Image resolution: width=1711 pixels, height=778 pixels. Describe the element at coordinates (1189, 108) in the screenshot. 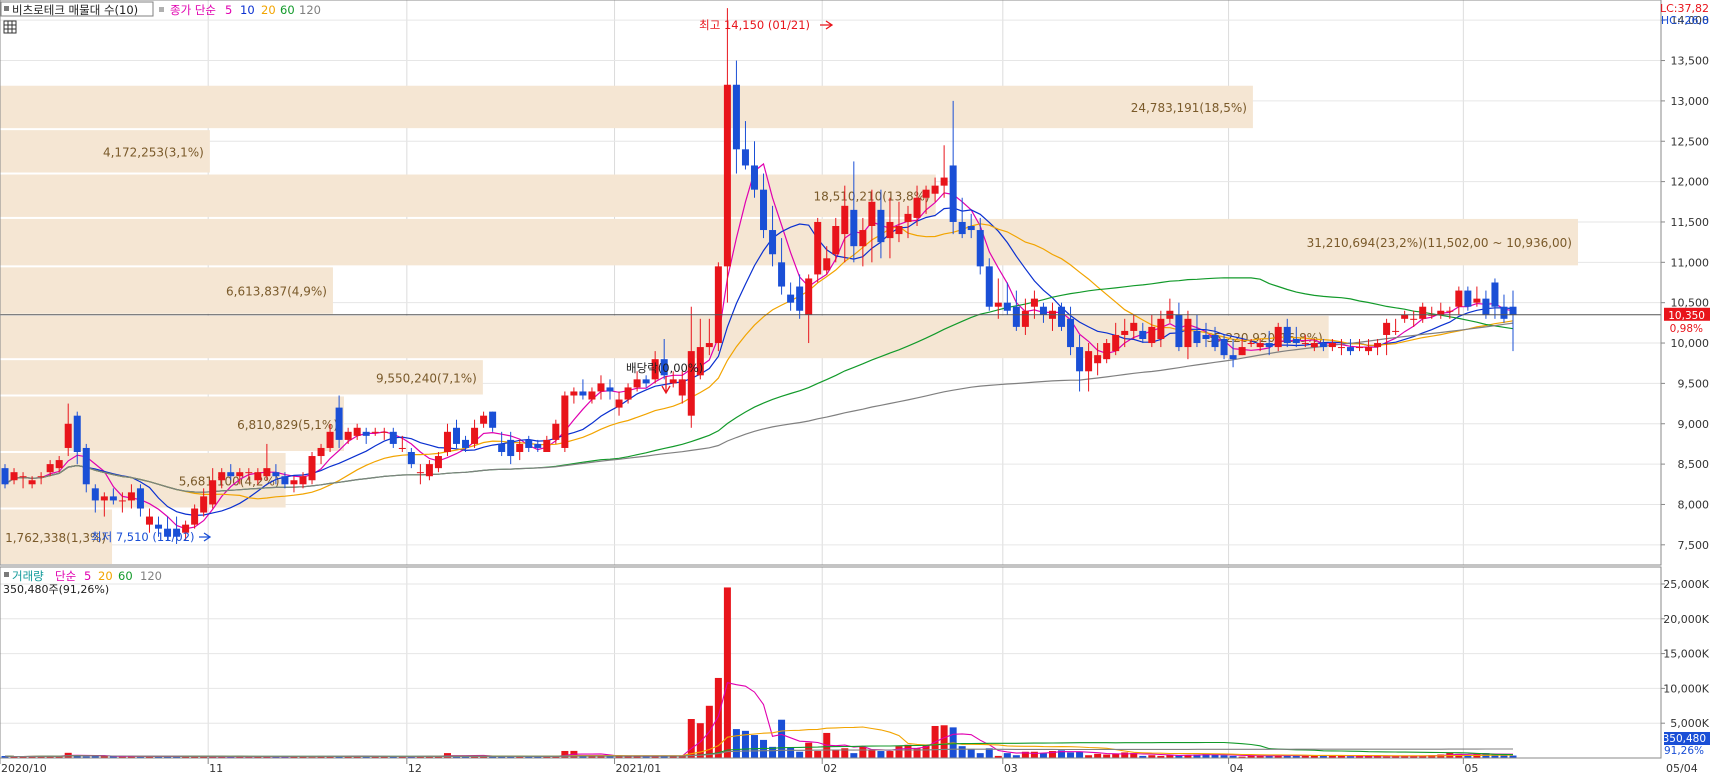

I see `profile-label: 24,783,191(18,5%)` at that location.